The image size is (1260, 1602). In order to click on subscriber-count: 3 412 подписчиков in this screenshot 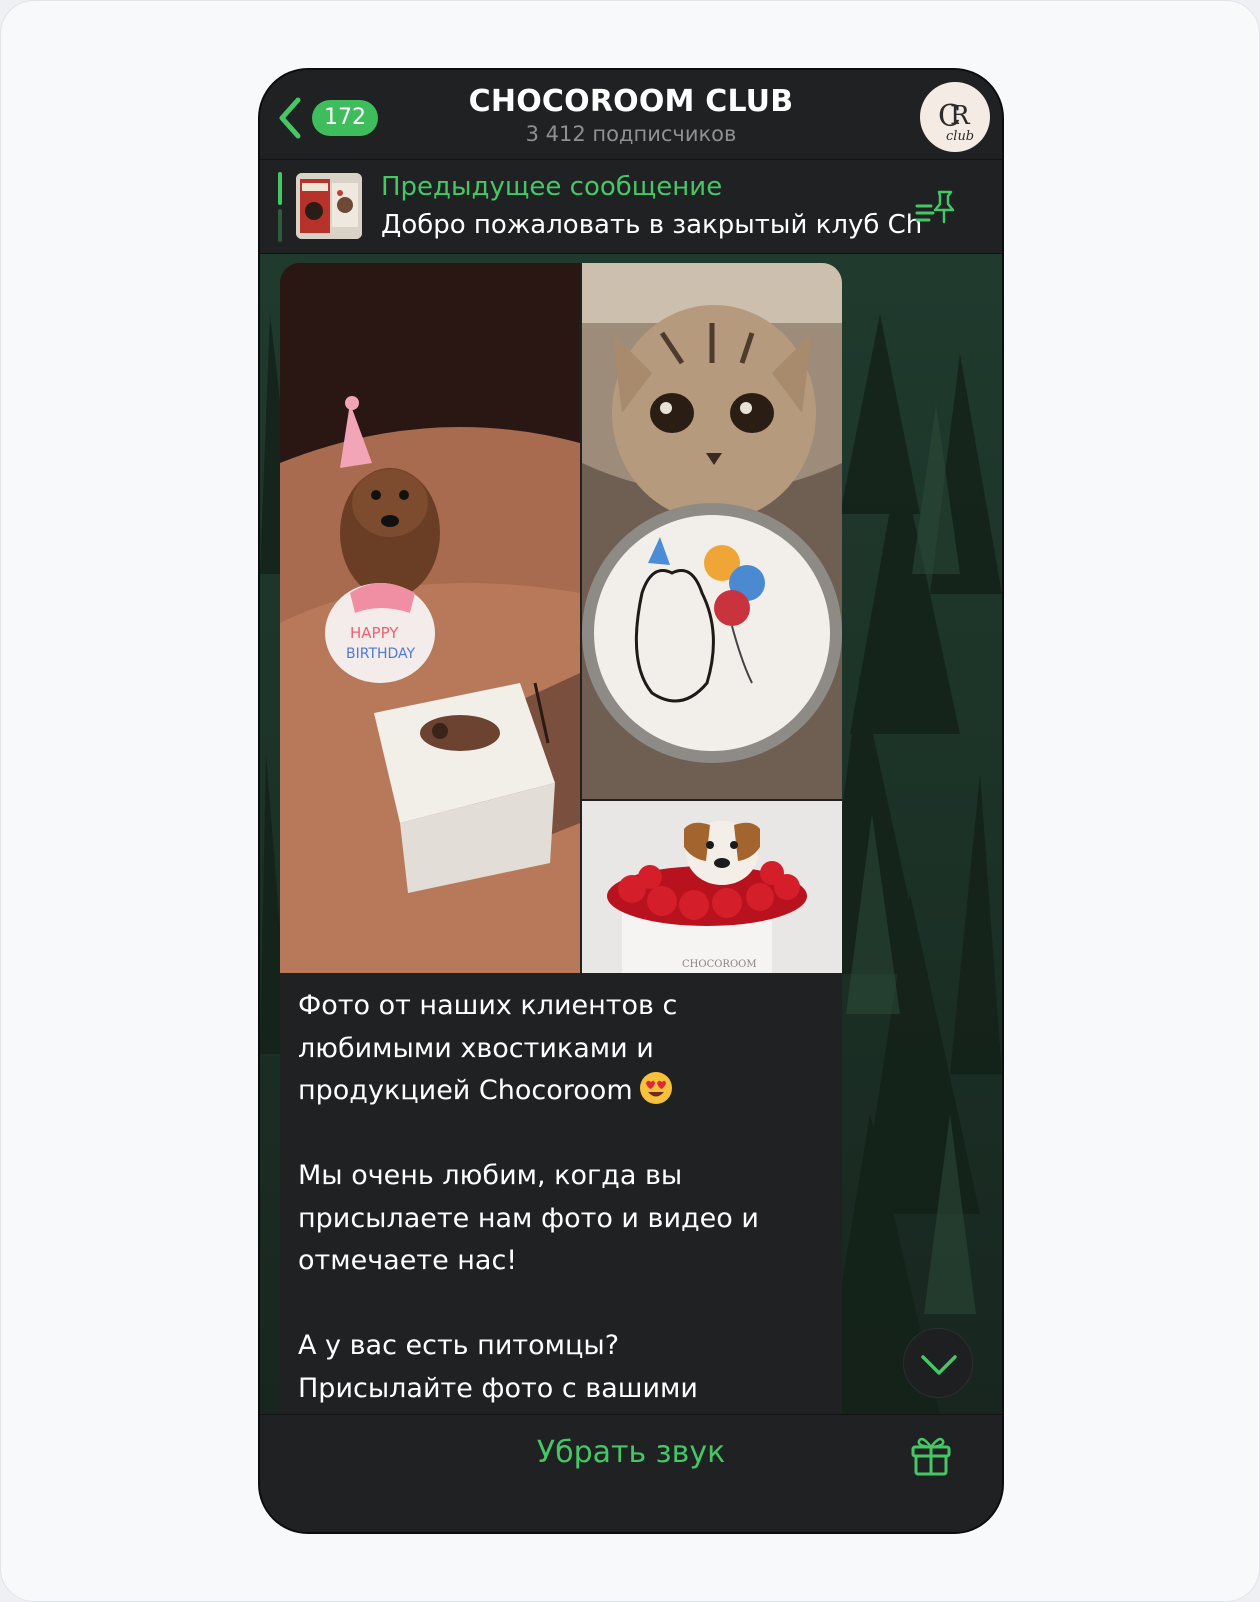, I will do `click(631, 134)`.